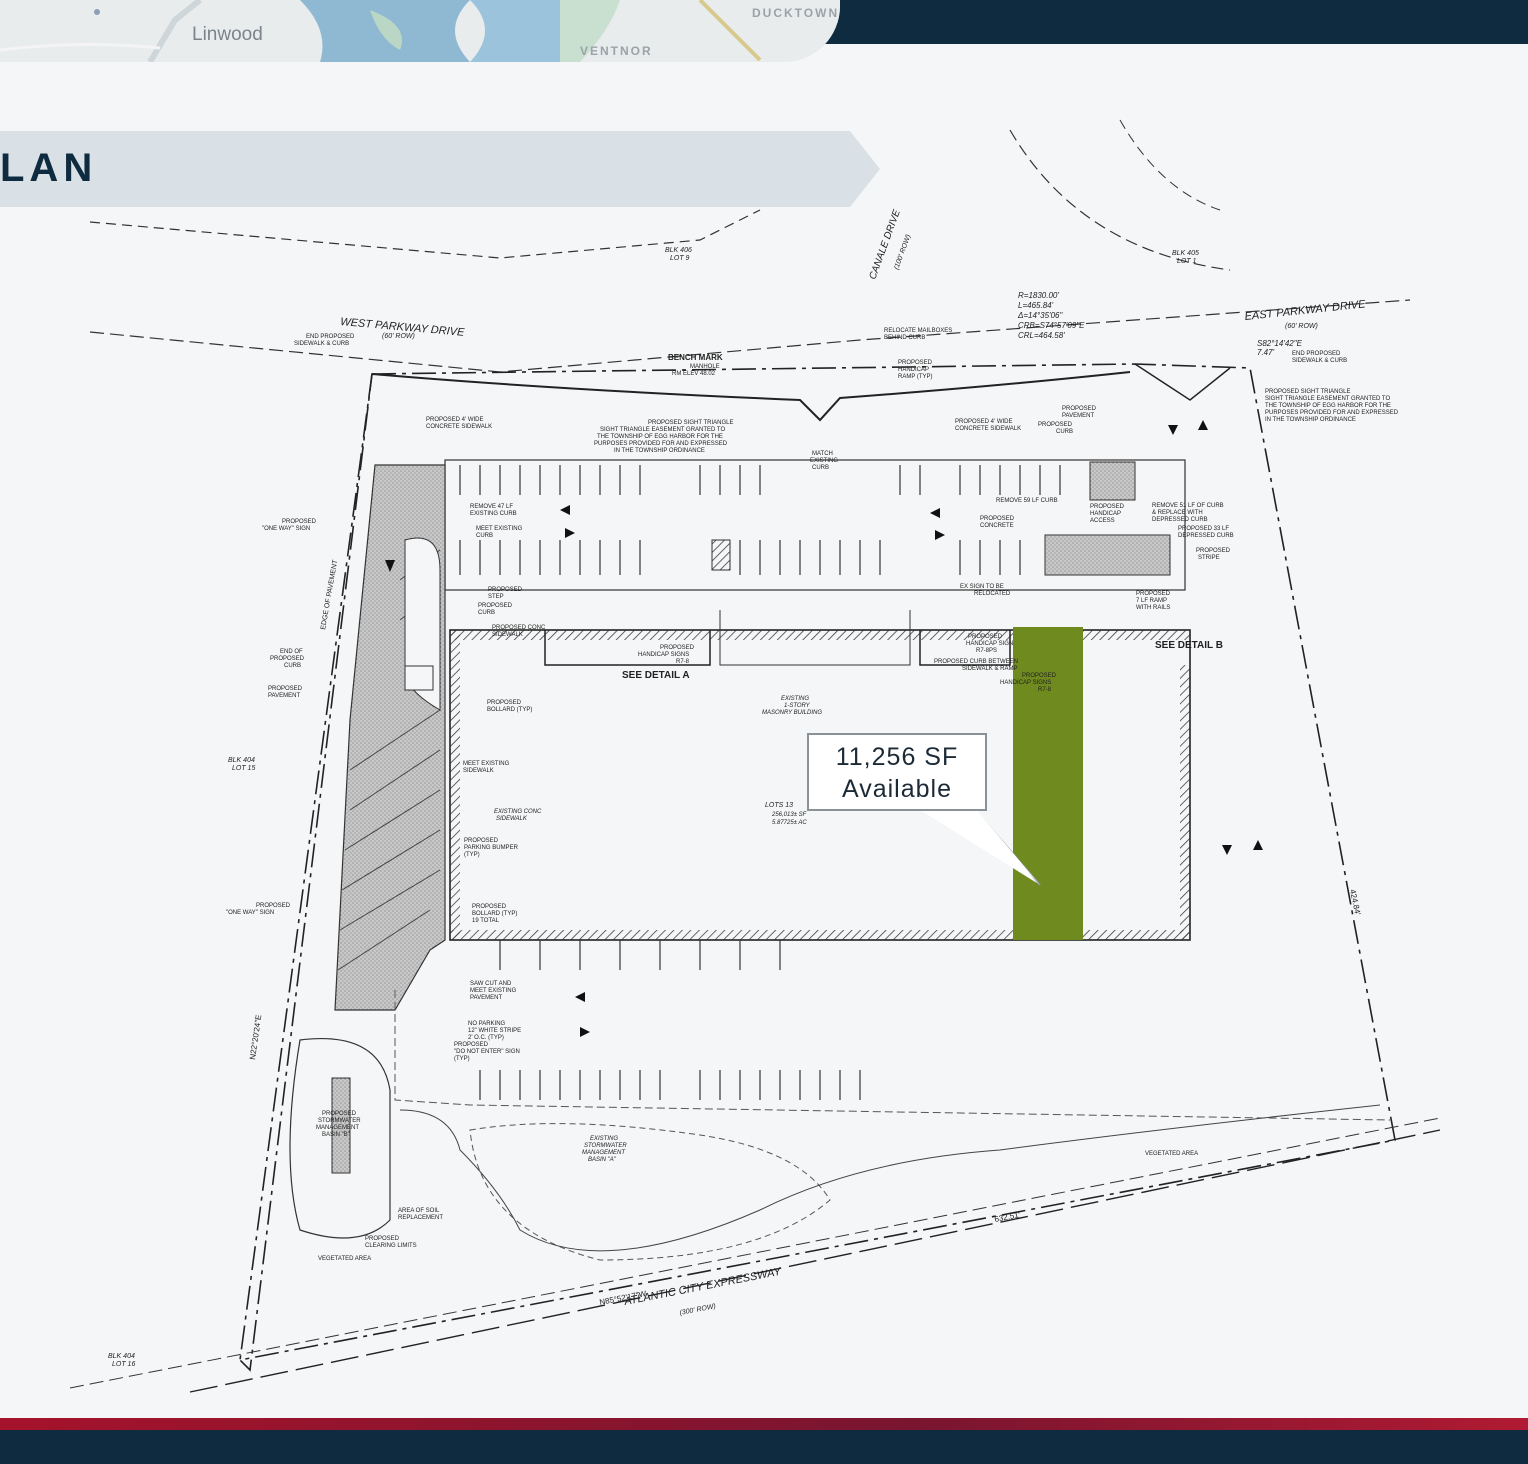  What do you see at coordinates (705, 367) in the screenshot?
I see `svg-text: MANHOLE` at bounding box center [705, 367].